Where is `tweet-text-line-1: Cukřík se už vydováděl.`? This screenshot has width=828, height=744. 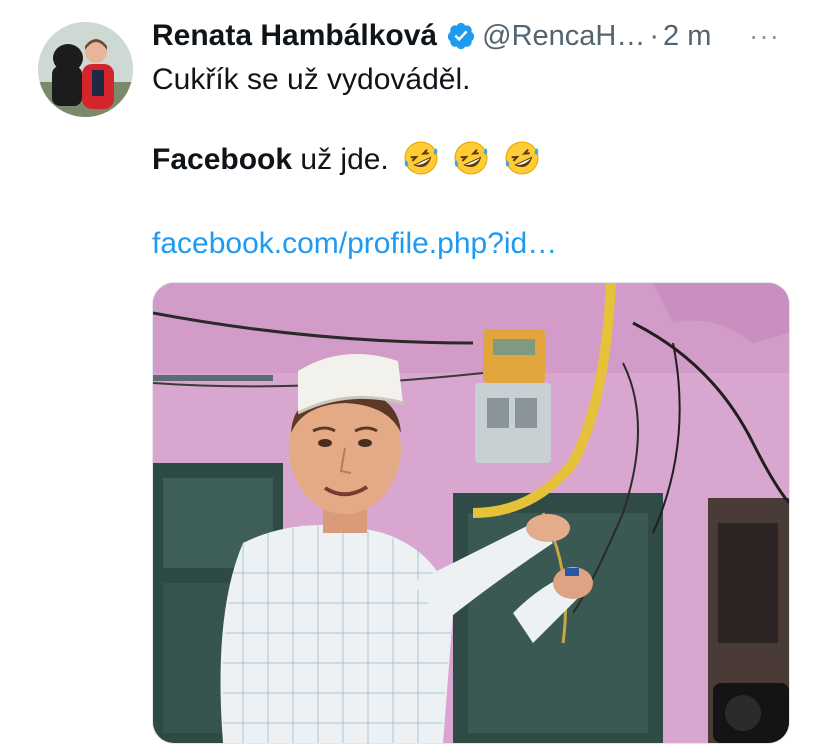 tweet-text-line-1: Cukřík se už vydováděl. is located at coordinates (311, 79).